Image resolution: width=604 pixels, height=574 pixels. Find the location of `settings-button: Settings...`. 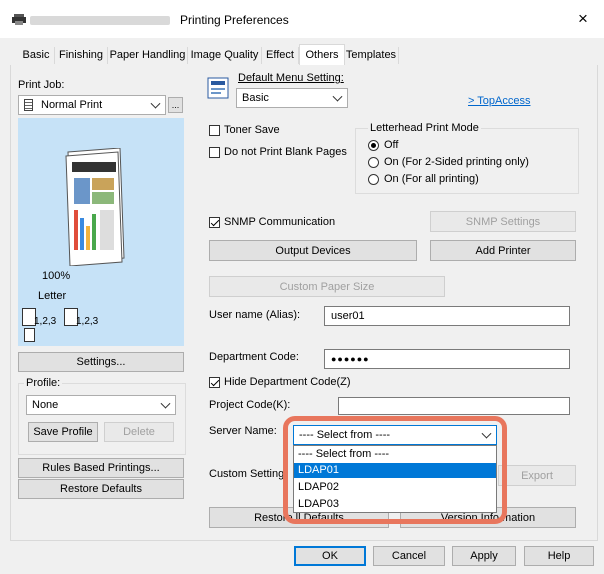

settings-button: Settings... is located at coordinates (101, 362).